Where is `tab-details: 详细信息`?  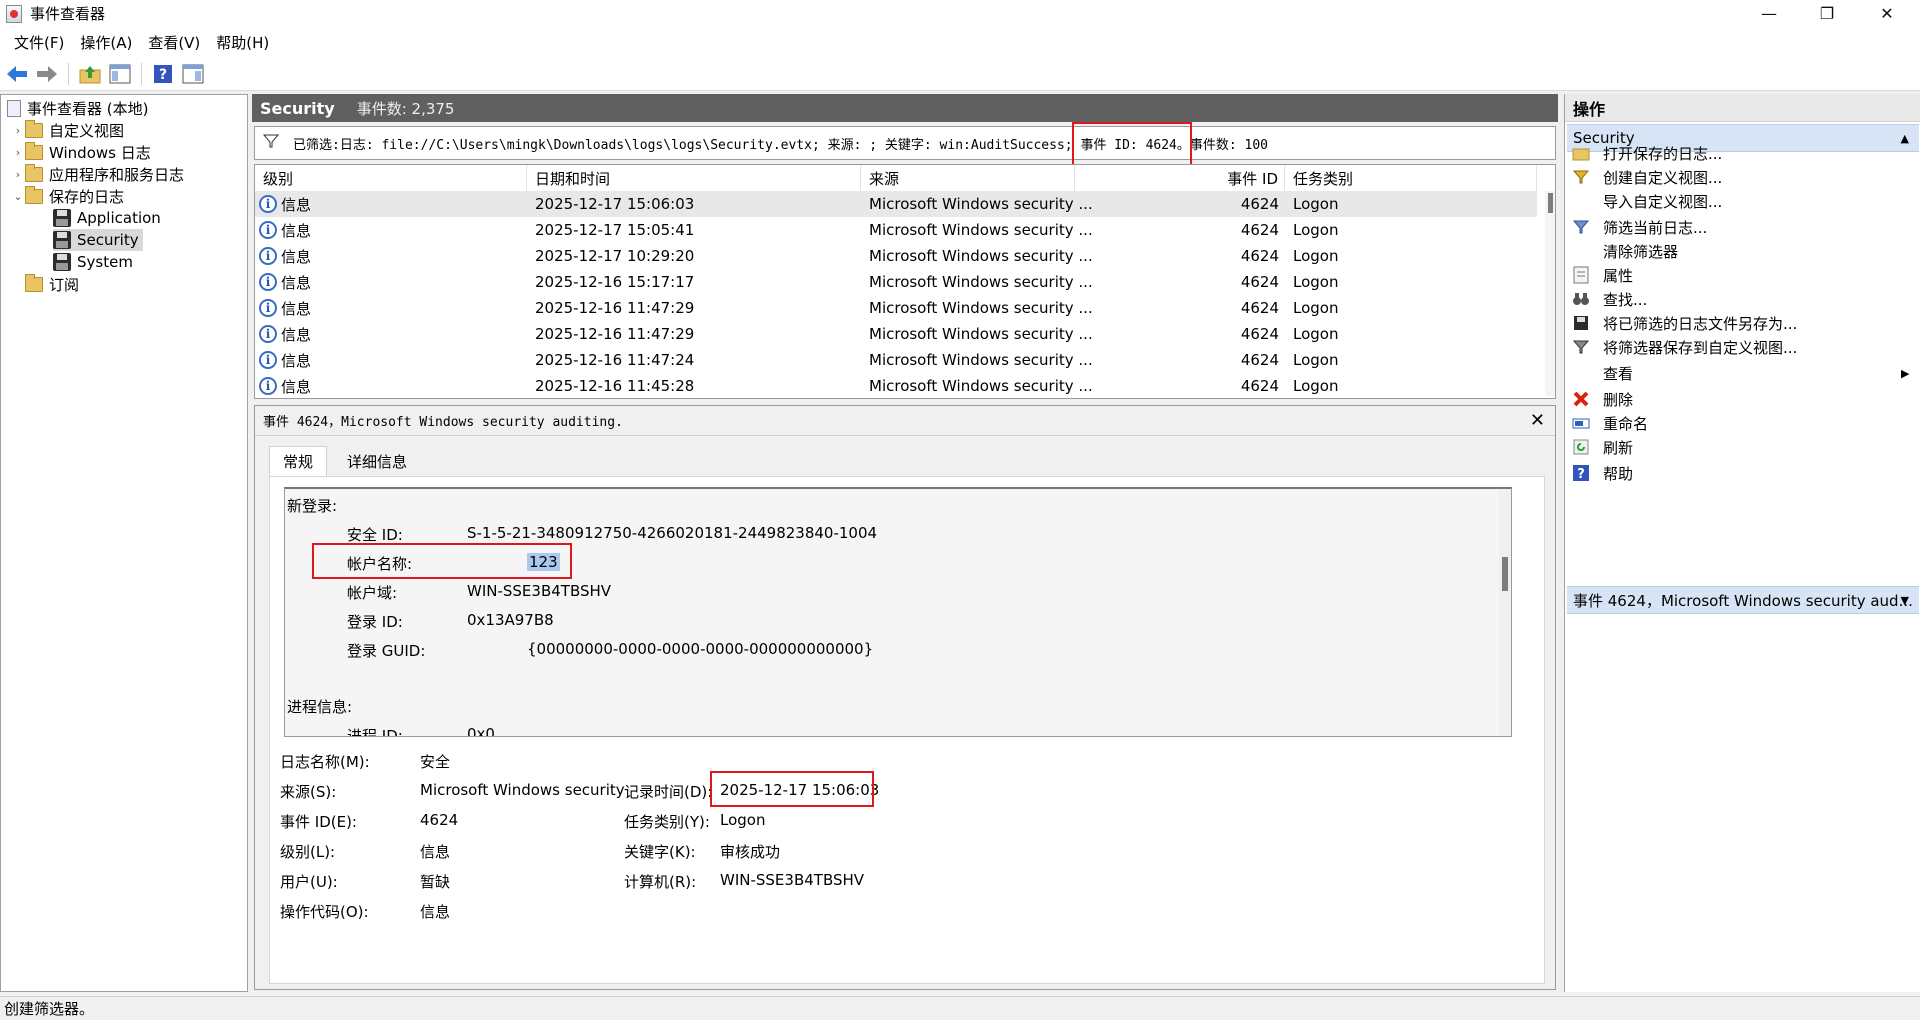
tab-details: 详细信息 is located at coordinates (377, 461).